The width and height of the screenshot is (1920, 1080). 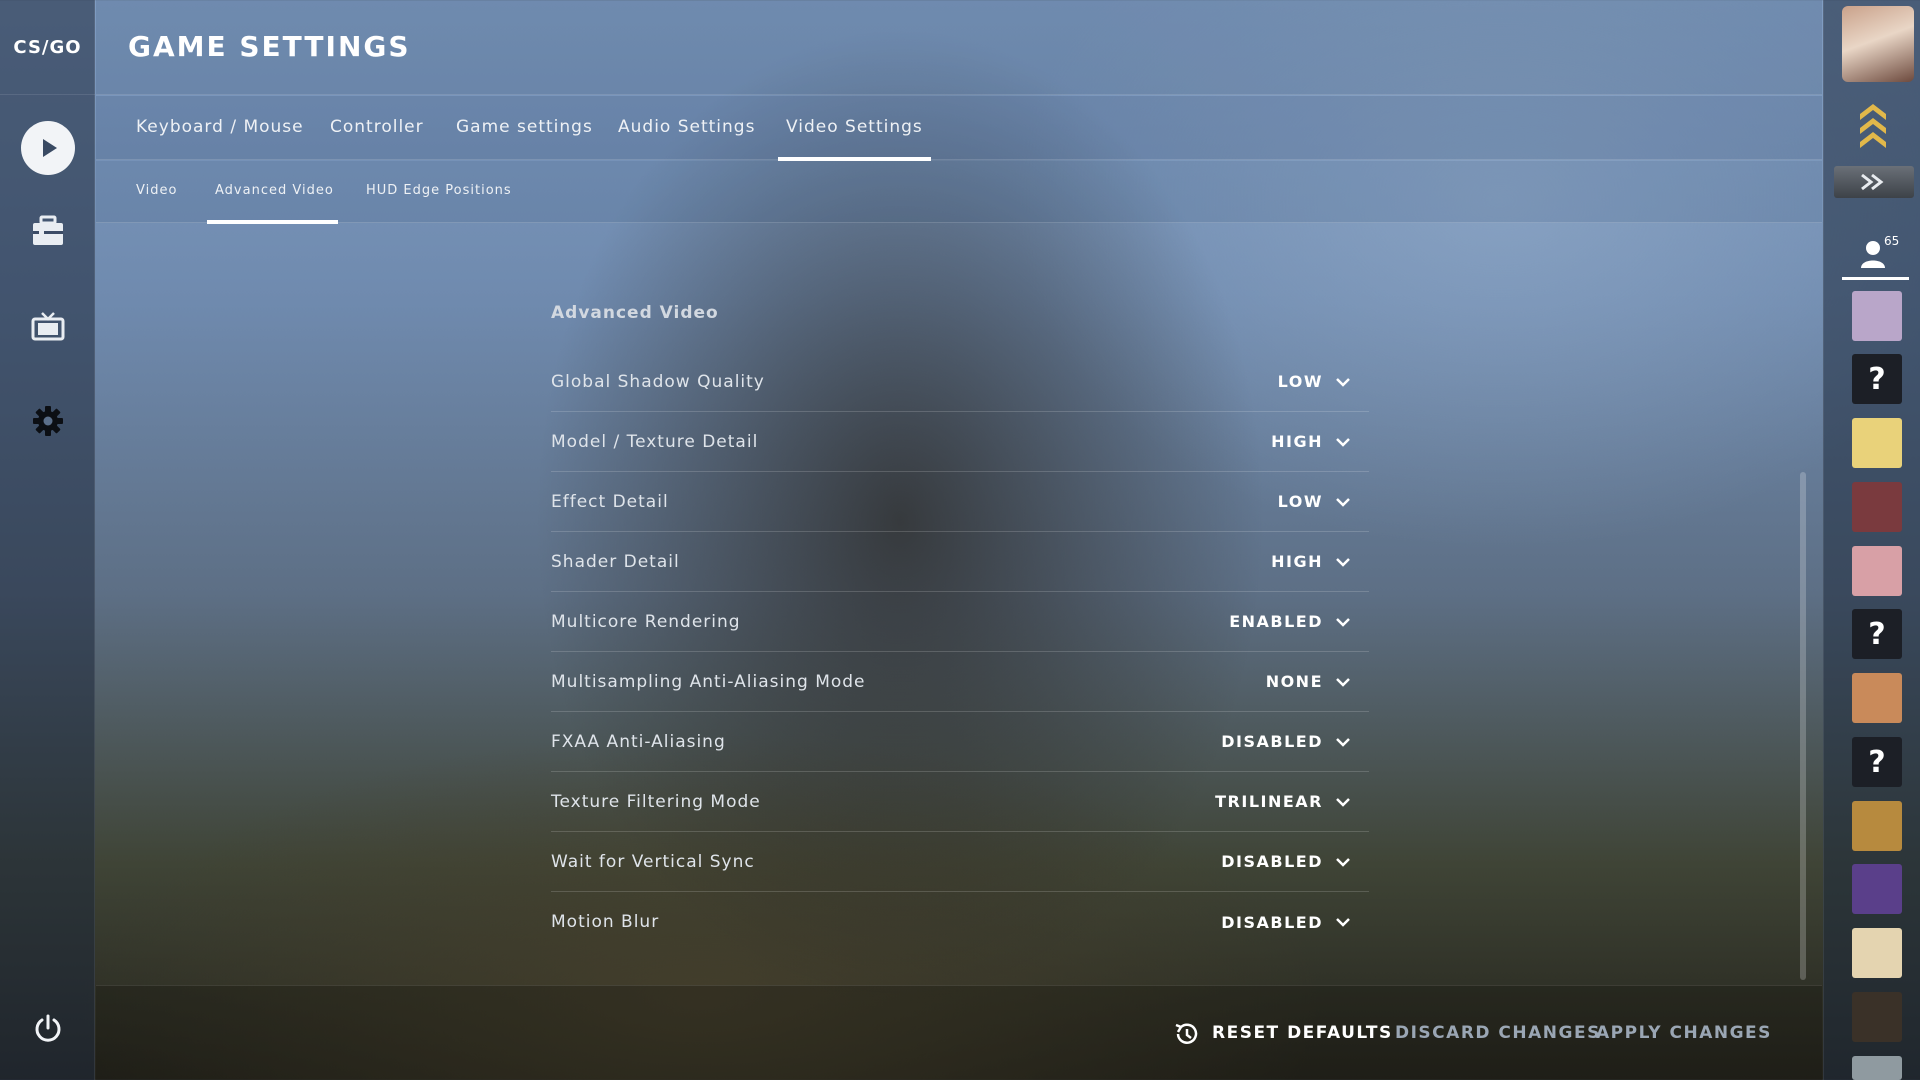 What do you see at coordinates (960, 442) in the screenshot?
I see `setting-row-model-texture-detail: Model / Texture Detail HIGH` at bounding box center [960, 442].